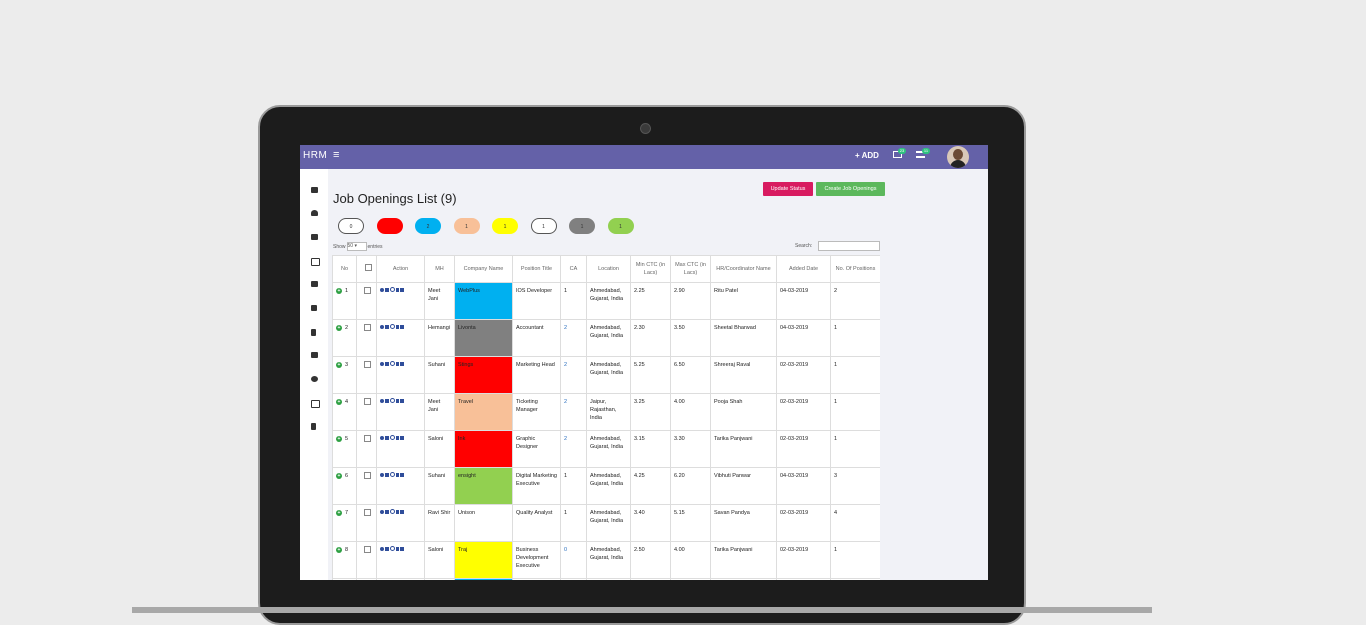 This screenshot has height=625, width=1366. Describe the element at coordinates (314, 237) in the screenshot. I see `phone-icon` at that location.